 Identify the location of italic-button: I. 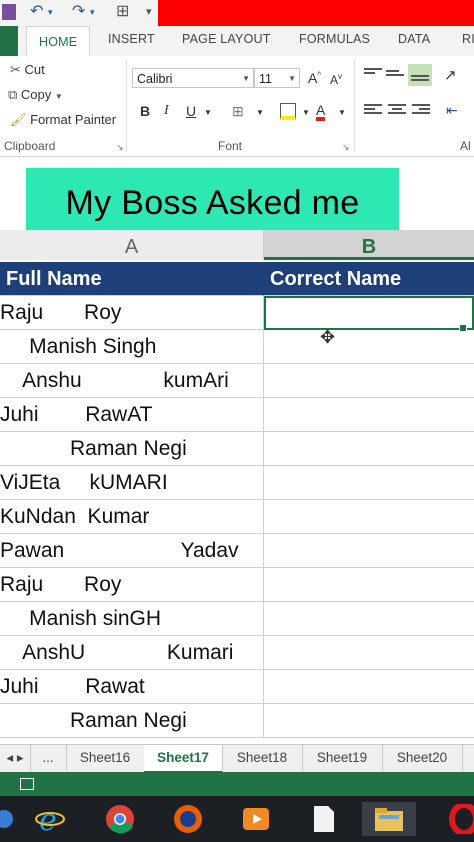
(166, 111).